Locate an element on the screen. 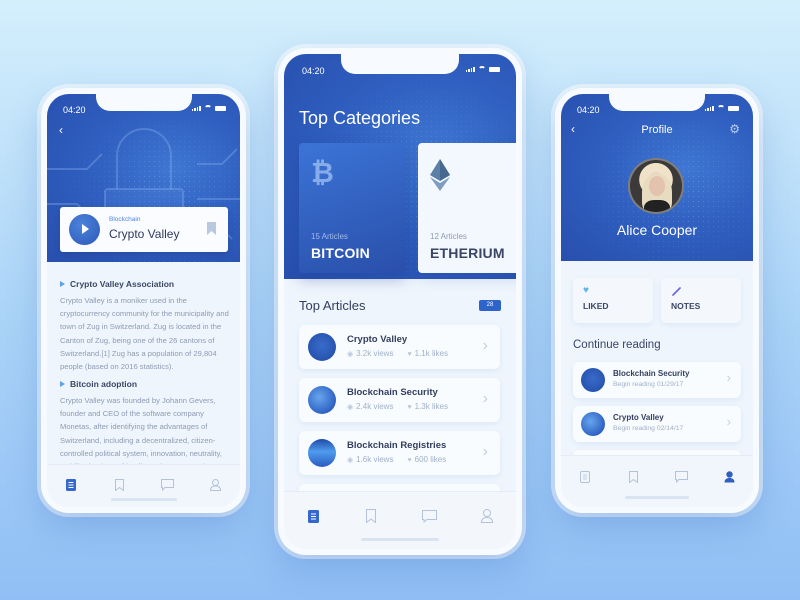  category-count: 15 Articles is located at coordinates (329, 236).